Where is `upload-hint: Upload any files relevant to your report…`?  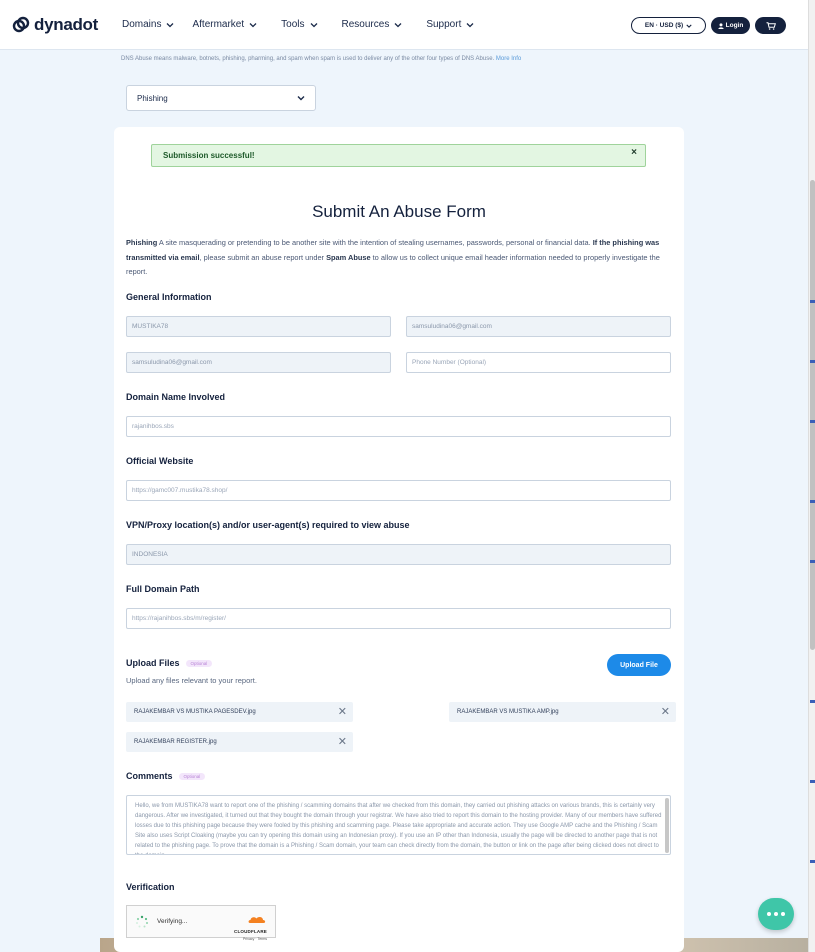
upload-hint: Upload any files relevant to your report… is located at coordinates (191, 680).